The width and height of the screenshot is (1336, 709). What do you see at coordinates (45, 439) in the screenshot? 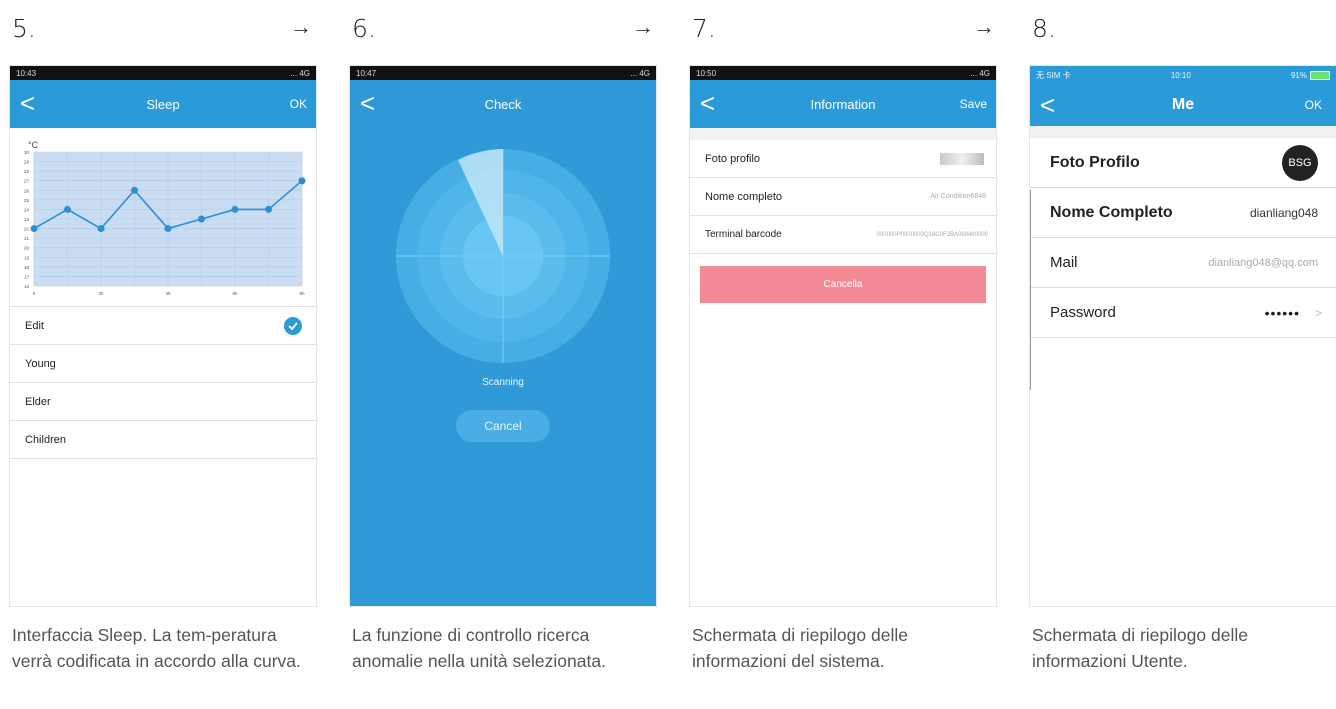
I see `mode-label: Children` at bounding box center [45, 439].